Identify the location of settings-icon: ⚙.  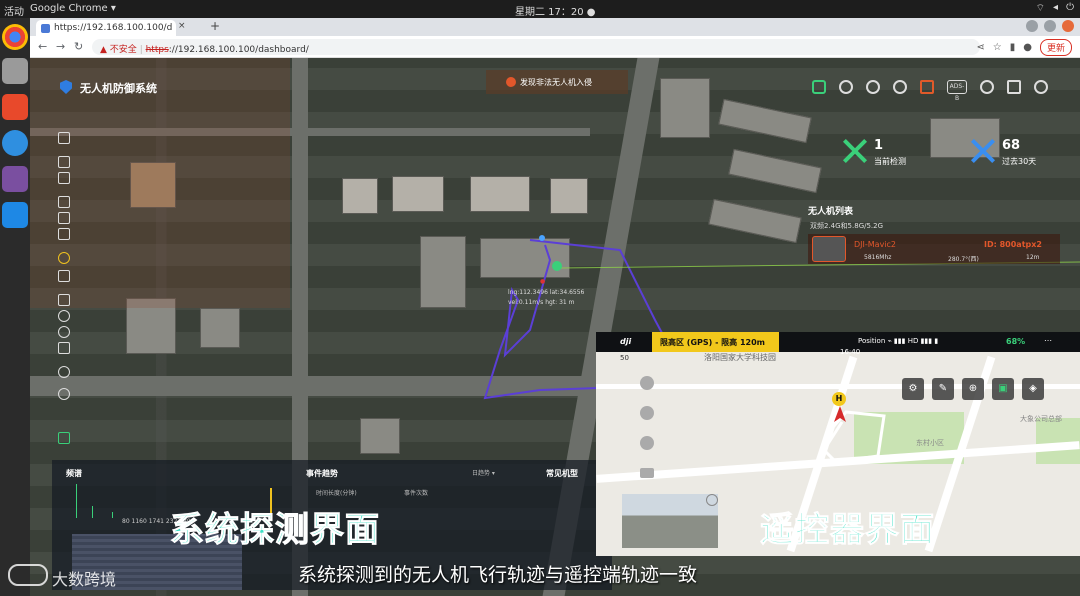
(913, 389).